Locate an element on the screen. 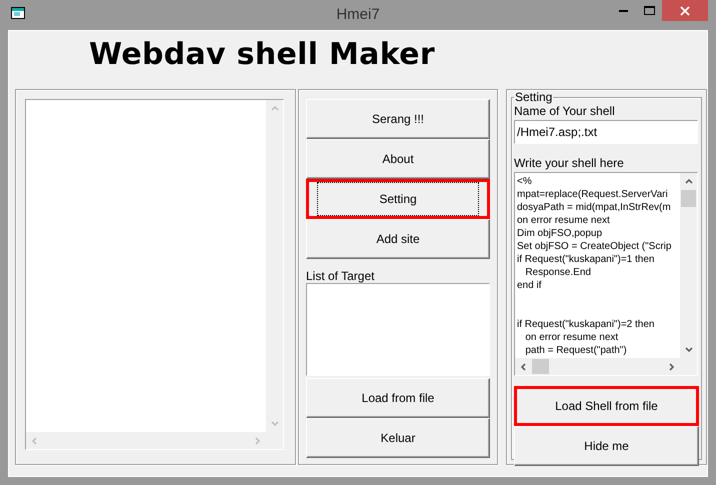  action-button: Load from file is located at coordinates (398, 398).